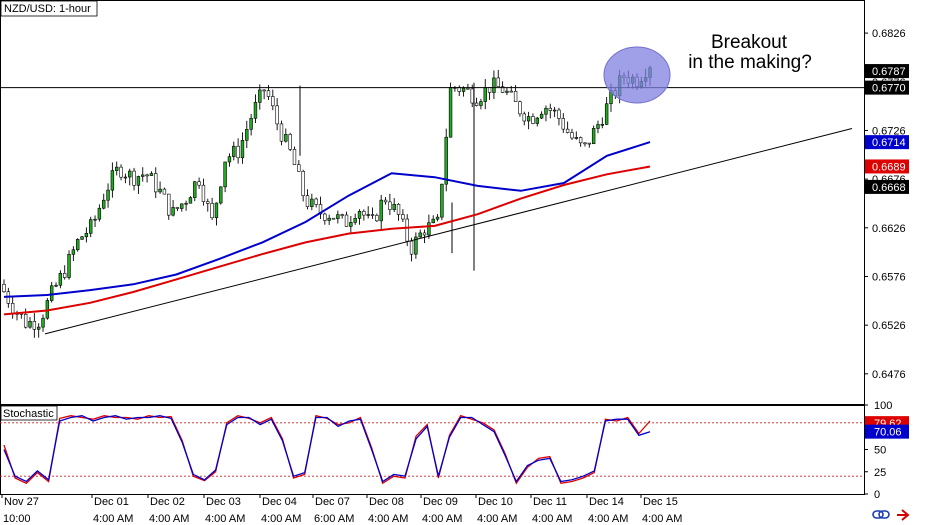  Describe the element at coordinates (750, 62) in the screenshot. I see `annotation-line-2: in the making?` at that location.